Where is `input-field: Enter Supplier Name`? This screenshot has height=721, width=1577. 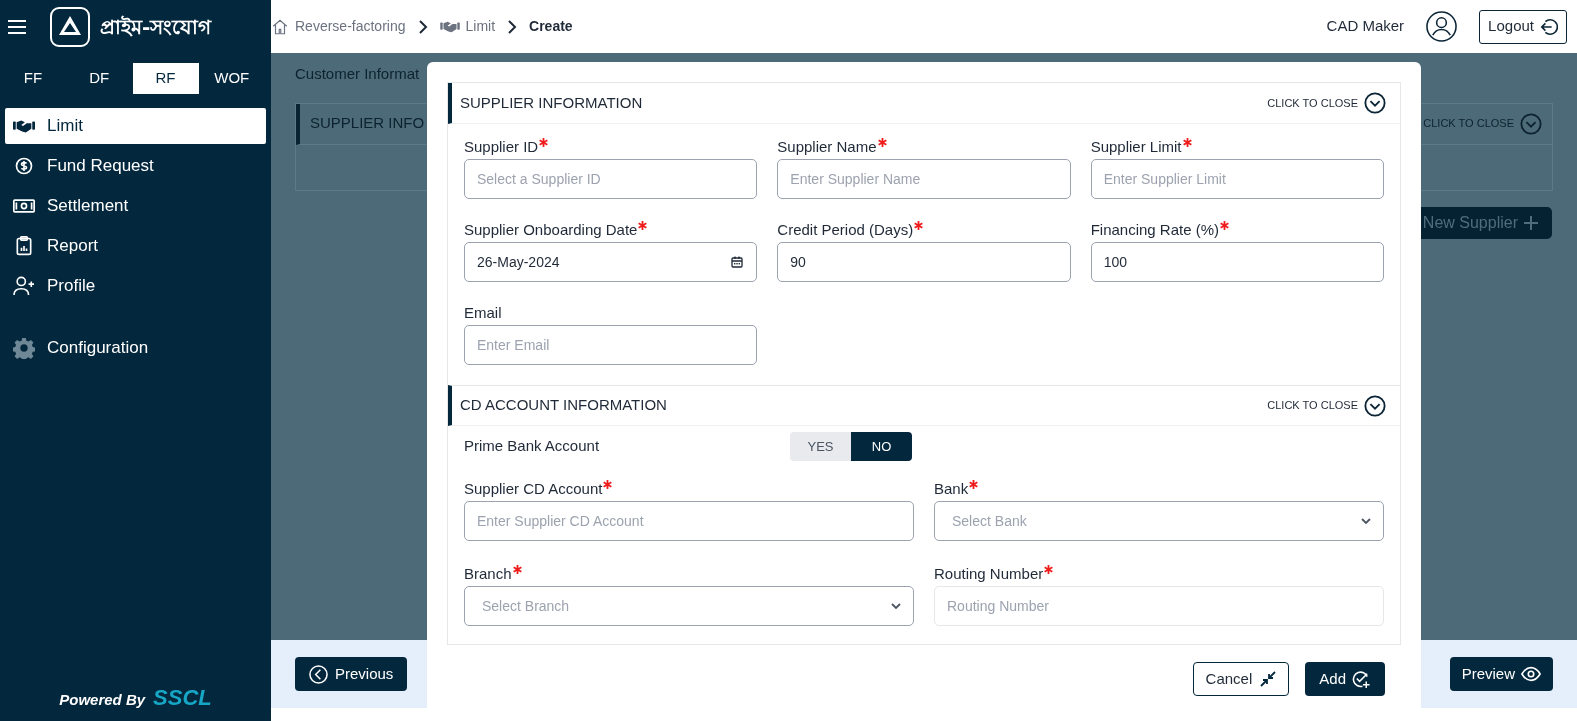 input-field: Enter Supplier Name is located at coordinates (924, 179).